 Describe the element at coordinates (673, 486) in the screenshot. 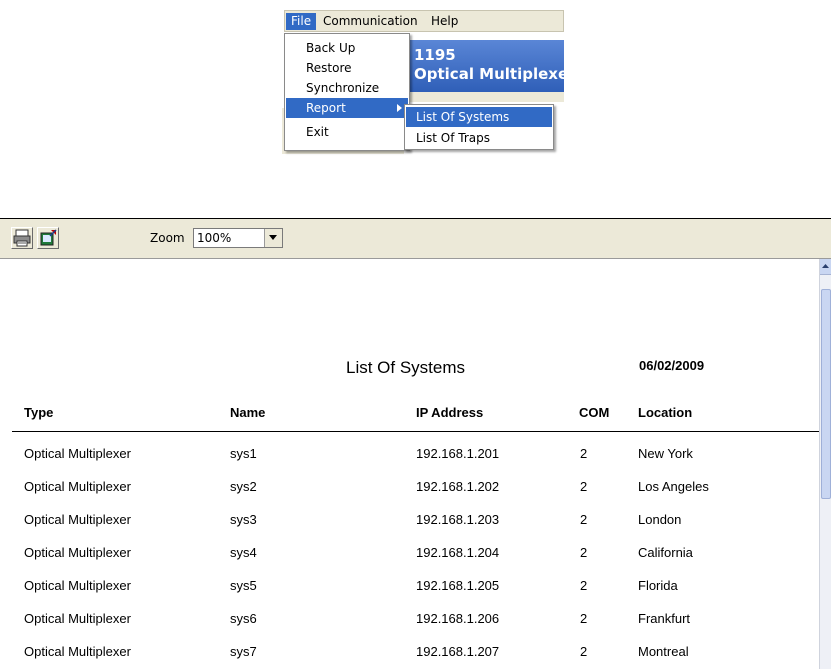

I see `cell-location: Los Angeles` at that location.